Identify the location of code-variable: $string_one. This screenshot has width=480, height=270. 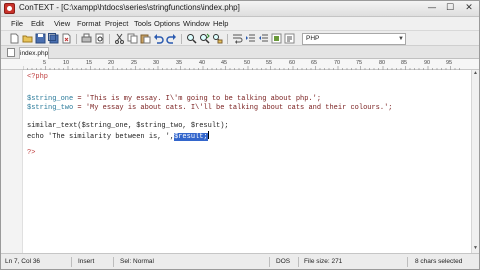
(50, 99).